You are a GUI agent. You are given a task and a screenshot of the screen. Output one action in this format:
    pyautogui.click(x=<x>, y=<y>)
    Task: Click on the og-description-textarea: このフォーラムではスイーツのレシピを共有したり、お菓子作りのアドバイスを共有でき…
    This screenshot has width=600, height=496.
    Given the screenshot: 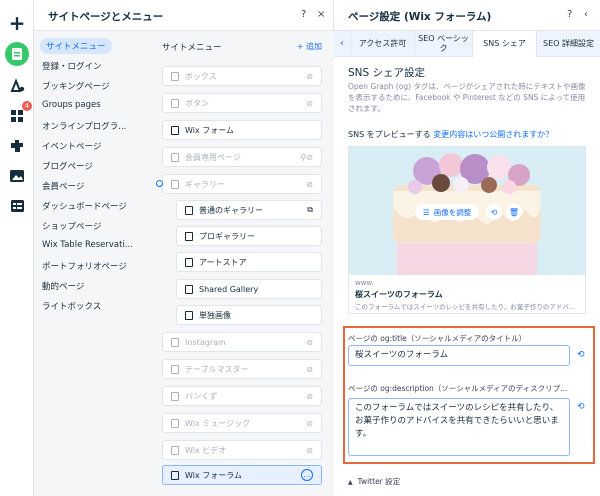 What is the action you would take?
    pyautogui.click(x=459, y=427)
    